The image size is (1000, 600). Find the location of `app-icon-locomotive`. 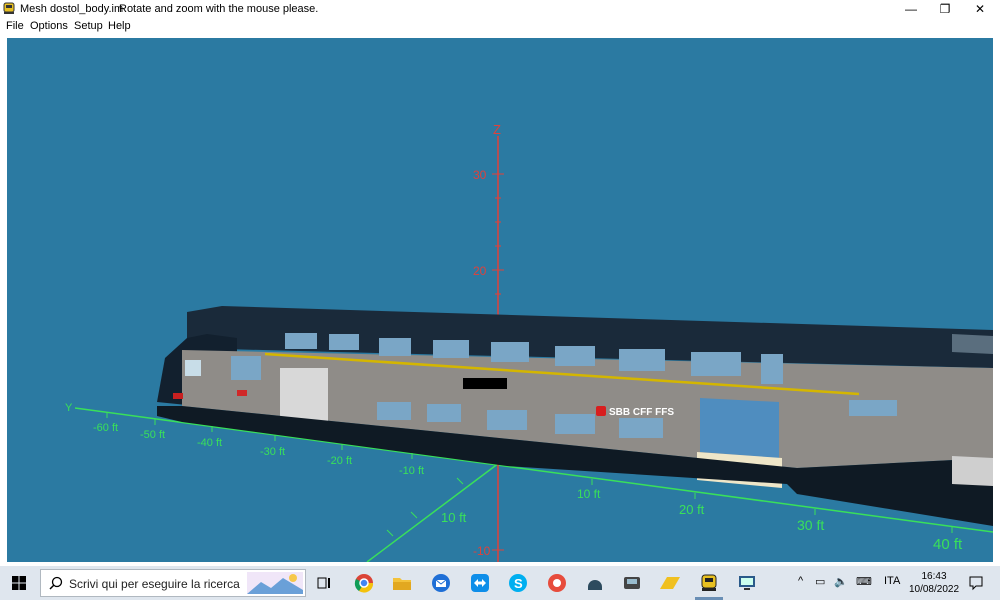

app-icon-locomotive is located at coordinates (632, 583).